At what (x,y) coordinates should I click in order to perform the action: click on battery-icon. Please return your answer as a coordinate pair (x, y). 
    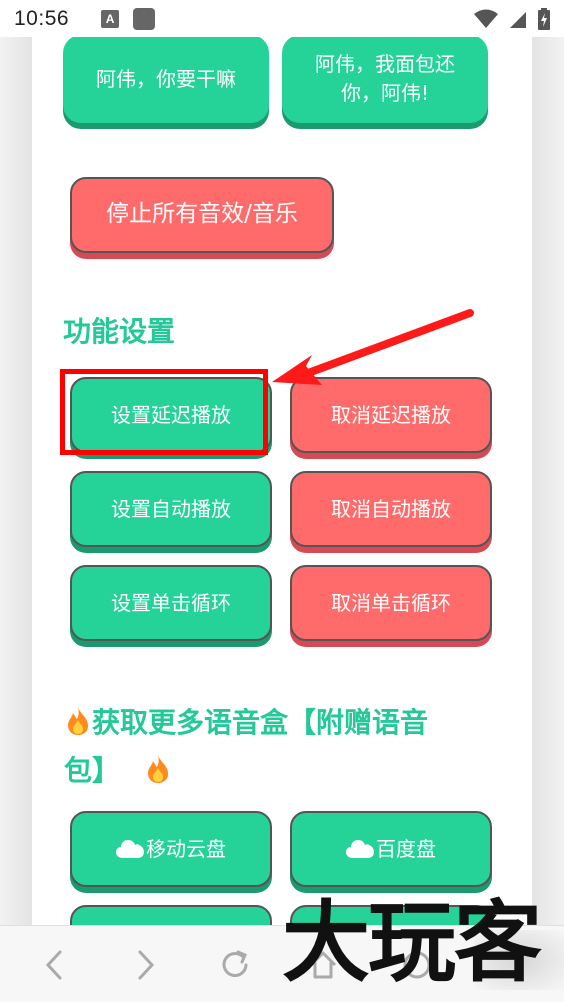
    Looking at the image, I should click on (544, 18).